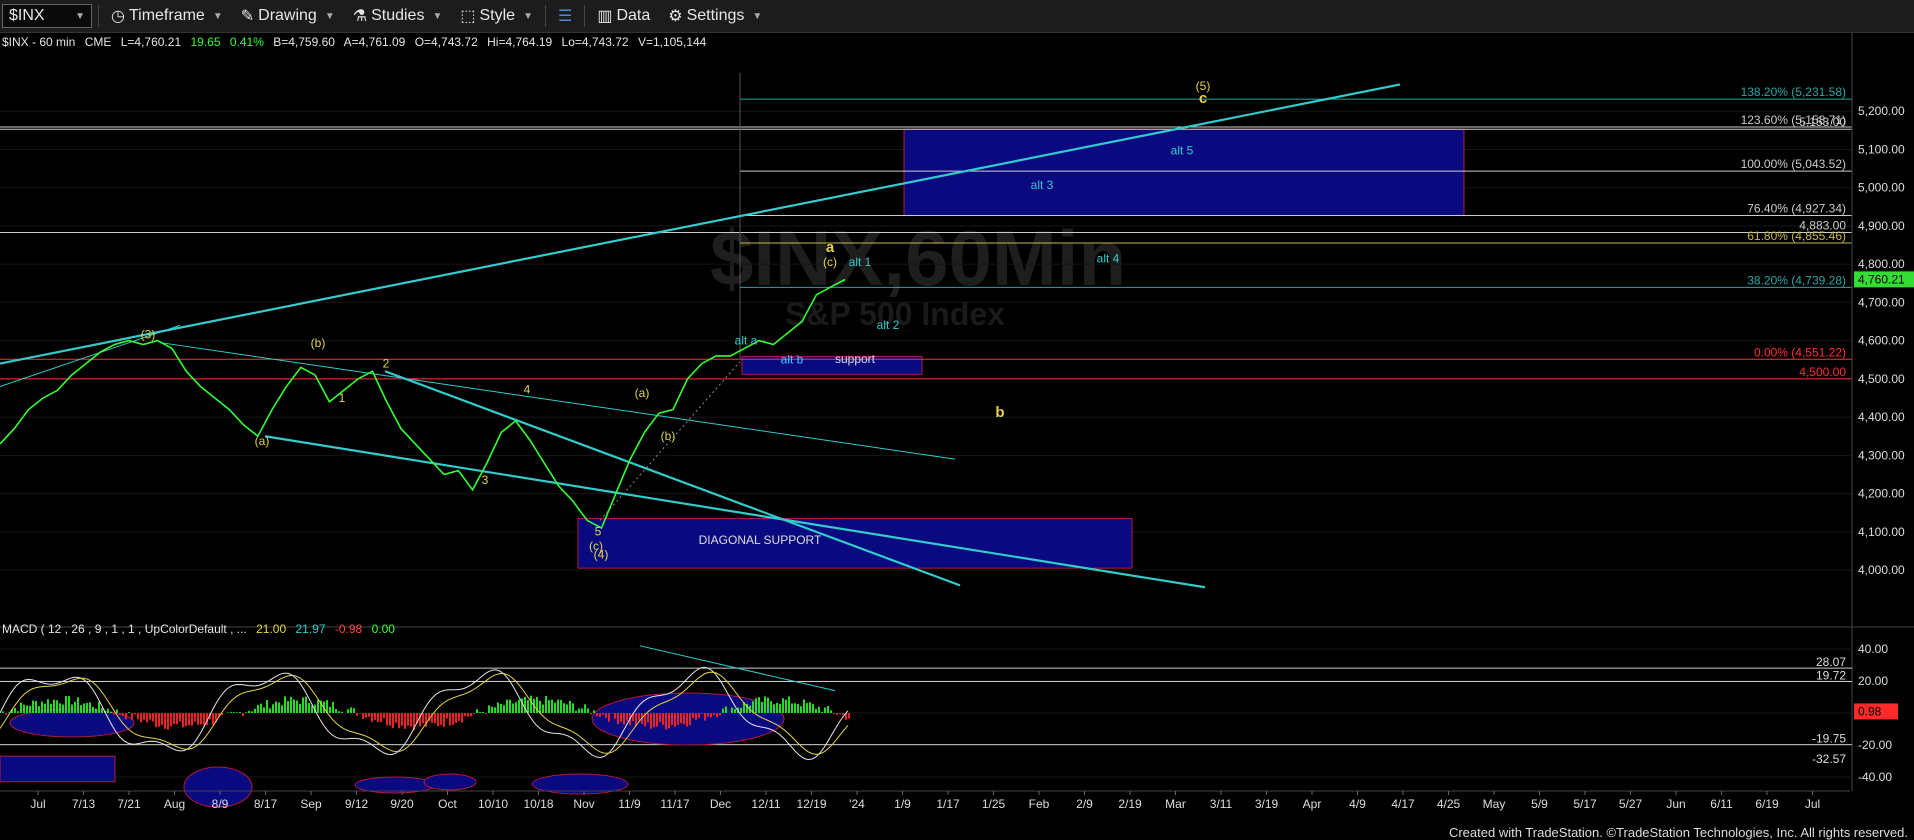 This screenshot has height=840, width=1914. Describe the element at coordinates (84, 804) in the screenshot. I see `time-tick-label: 7/13` at that location.